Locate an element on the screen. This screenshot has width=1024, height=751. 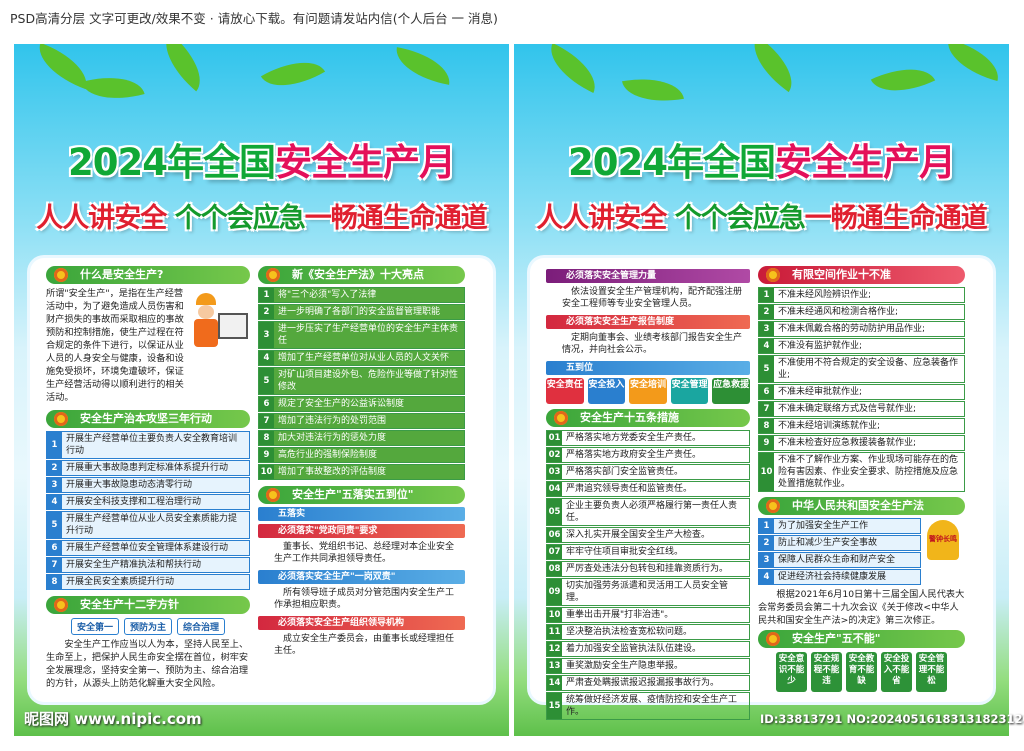
watermark-logo: 昵图网 www.nipic.com is located at coordinates (113, 719).